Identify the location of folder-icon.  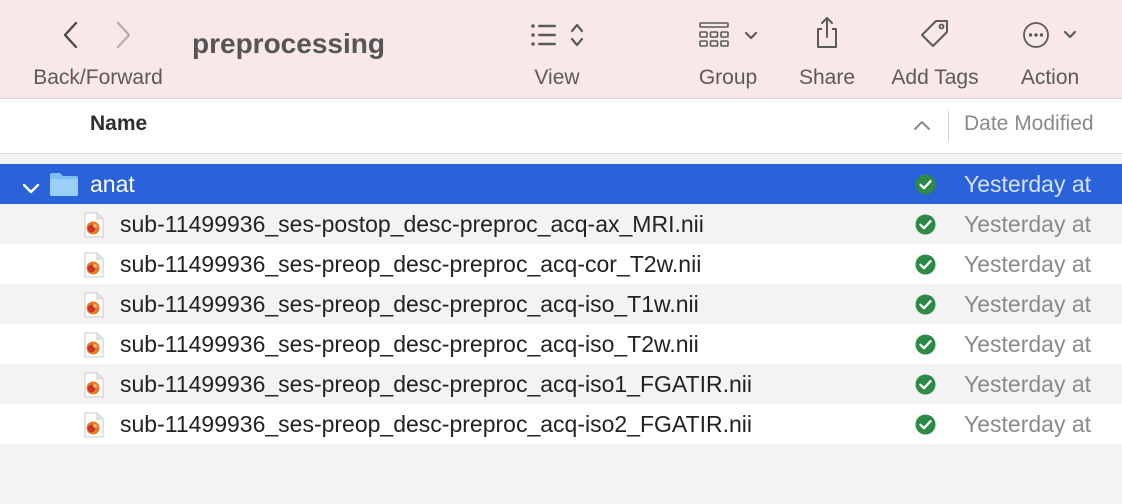
(64, 187).